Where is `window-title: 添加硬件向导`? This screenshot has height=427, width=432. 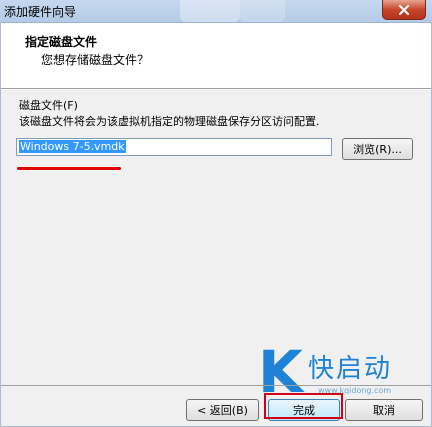 window-title: 添加硬件向导 is located at coordinates (40, 12).